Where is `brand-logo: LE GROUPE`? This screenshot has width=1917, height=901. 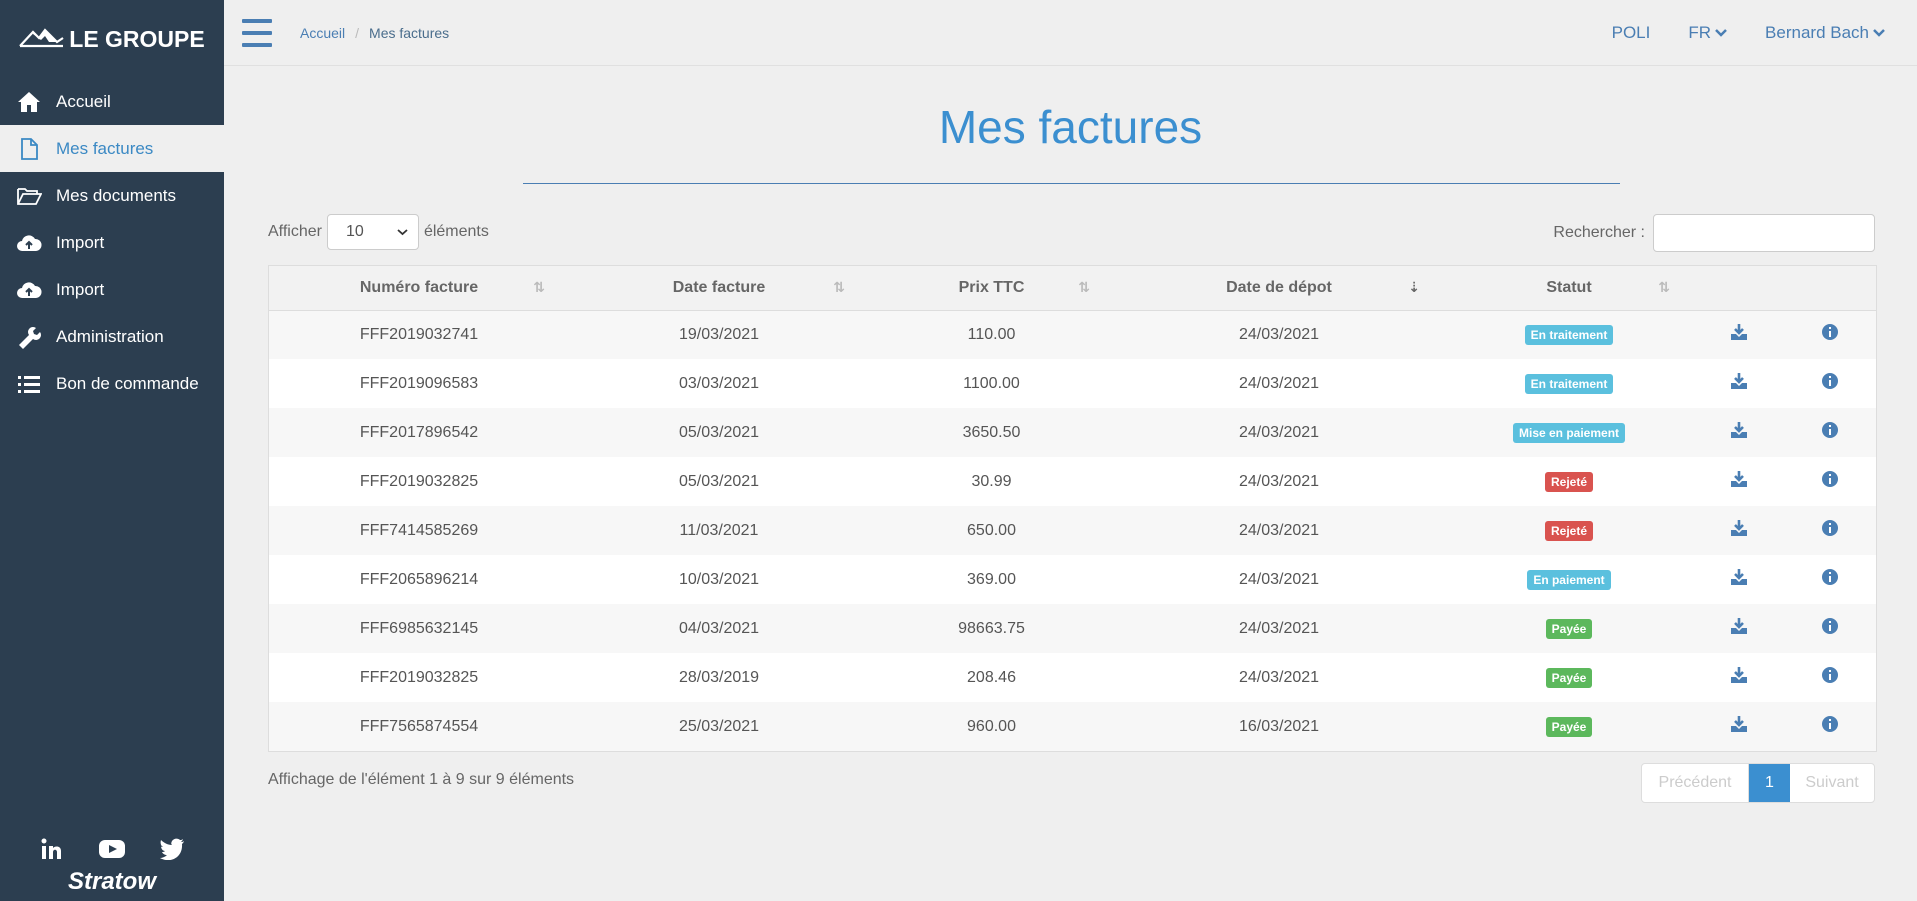
brand-logo: LE GROUPE is located at coordinates (112, 39).